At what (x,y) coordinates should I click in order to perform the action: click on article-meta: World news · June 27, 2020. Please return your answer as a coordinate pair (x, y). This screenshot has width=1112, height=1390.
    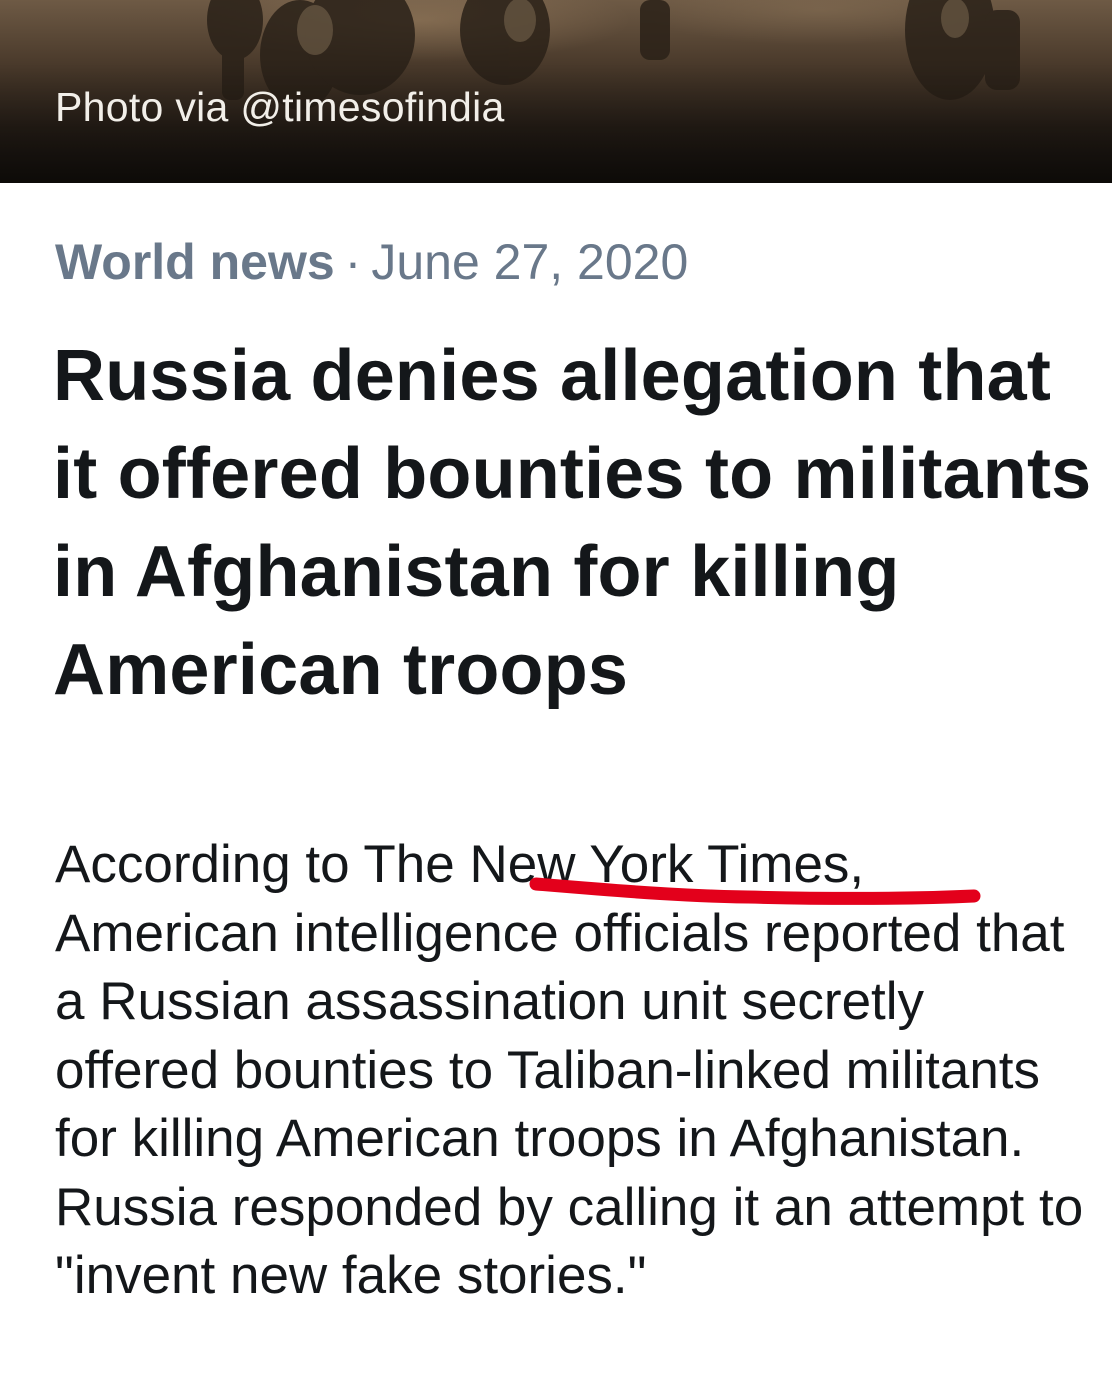
    Looking at the image, I should click on (371, 262).